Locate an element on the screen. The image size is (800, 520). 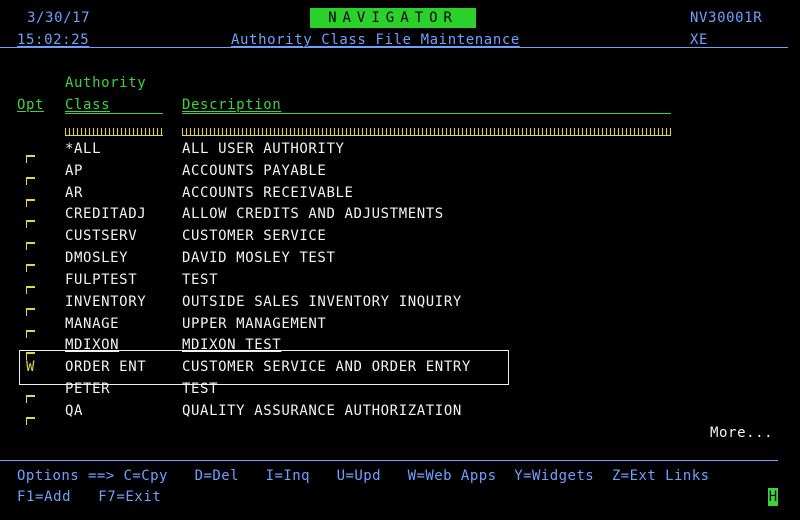
description-header-underline is located at coordinates (426, 113).